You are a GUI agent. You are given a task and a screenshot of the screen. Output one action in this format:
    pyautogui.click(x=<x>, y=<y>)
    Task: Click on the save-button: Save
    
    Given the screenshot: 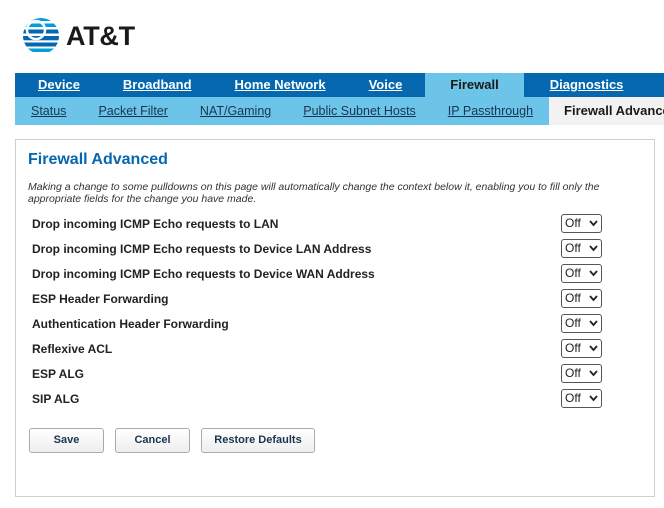 What is the action you would take?
    pyautogui.click(x=66, y=440)
    